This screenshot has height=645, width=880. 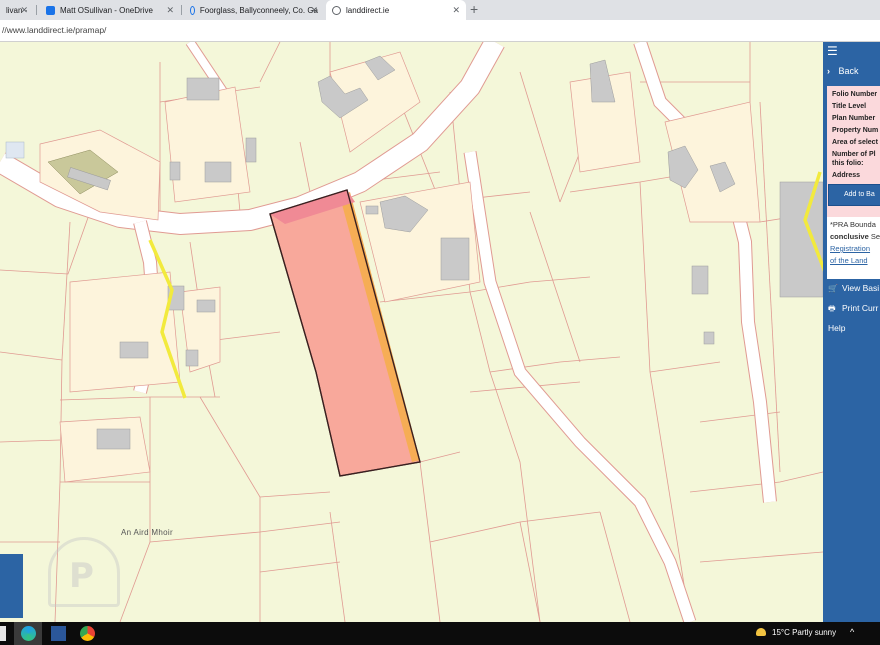 I want to click on watermark-logo: P, so click(x=84, y=572).